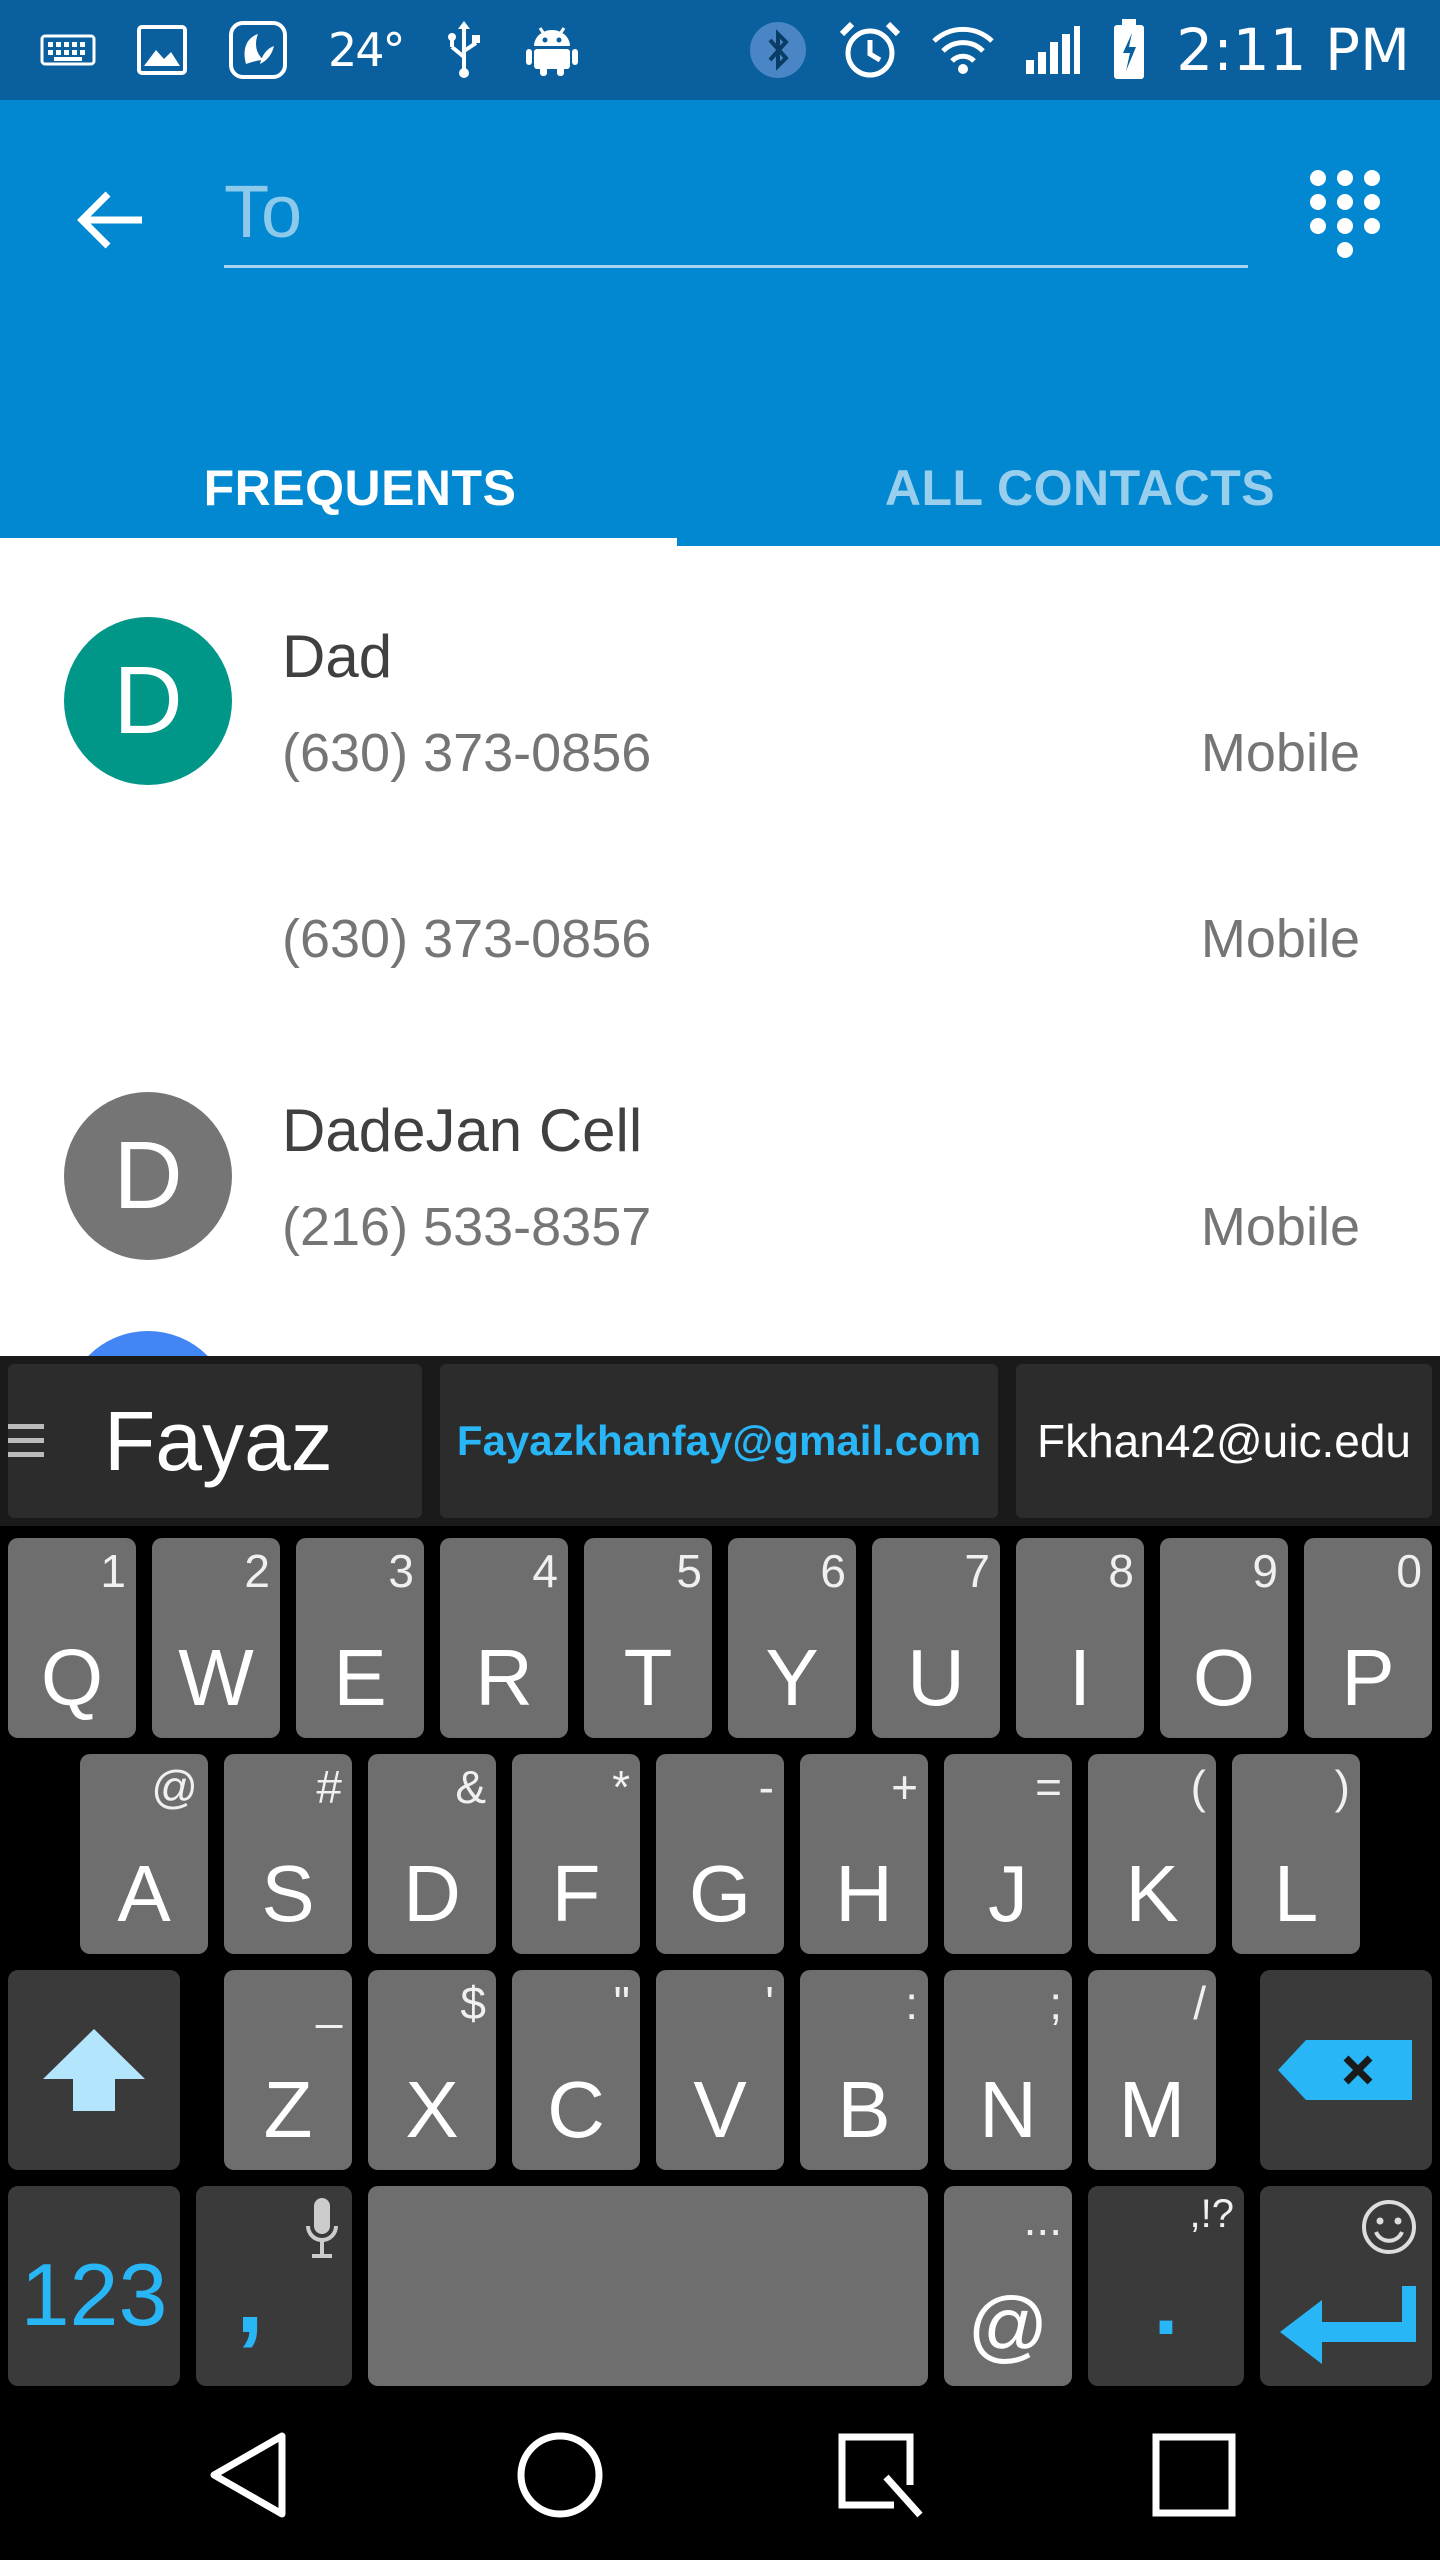 This screenshot has height=2560, width=1440. I want to click on key-w: 2W, so click(216, 1638).